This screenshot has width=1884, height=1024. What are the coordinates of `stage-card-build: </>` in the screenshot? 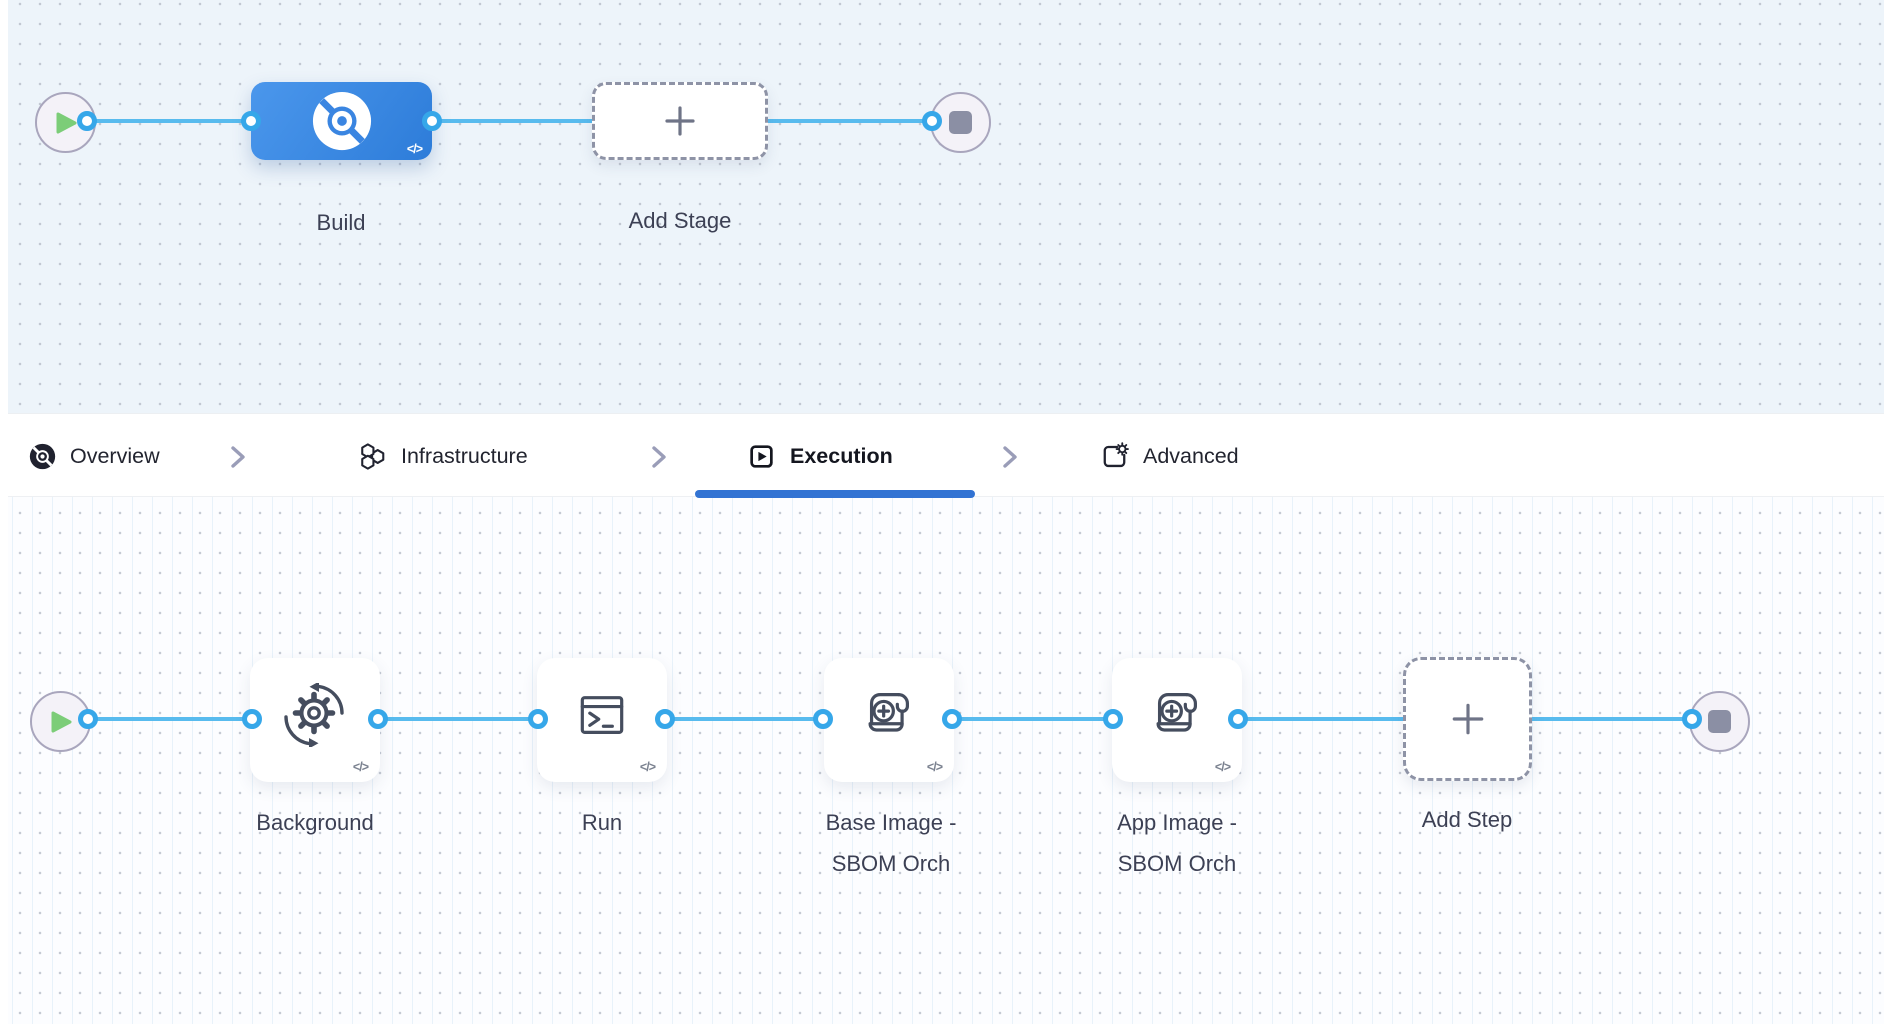 It's located at (341, 121).